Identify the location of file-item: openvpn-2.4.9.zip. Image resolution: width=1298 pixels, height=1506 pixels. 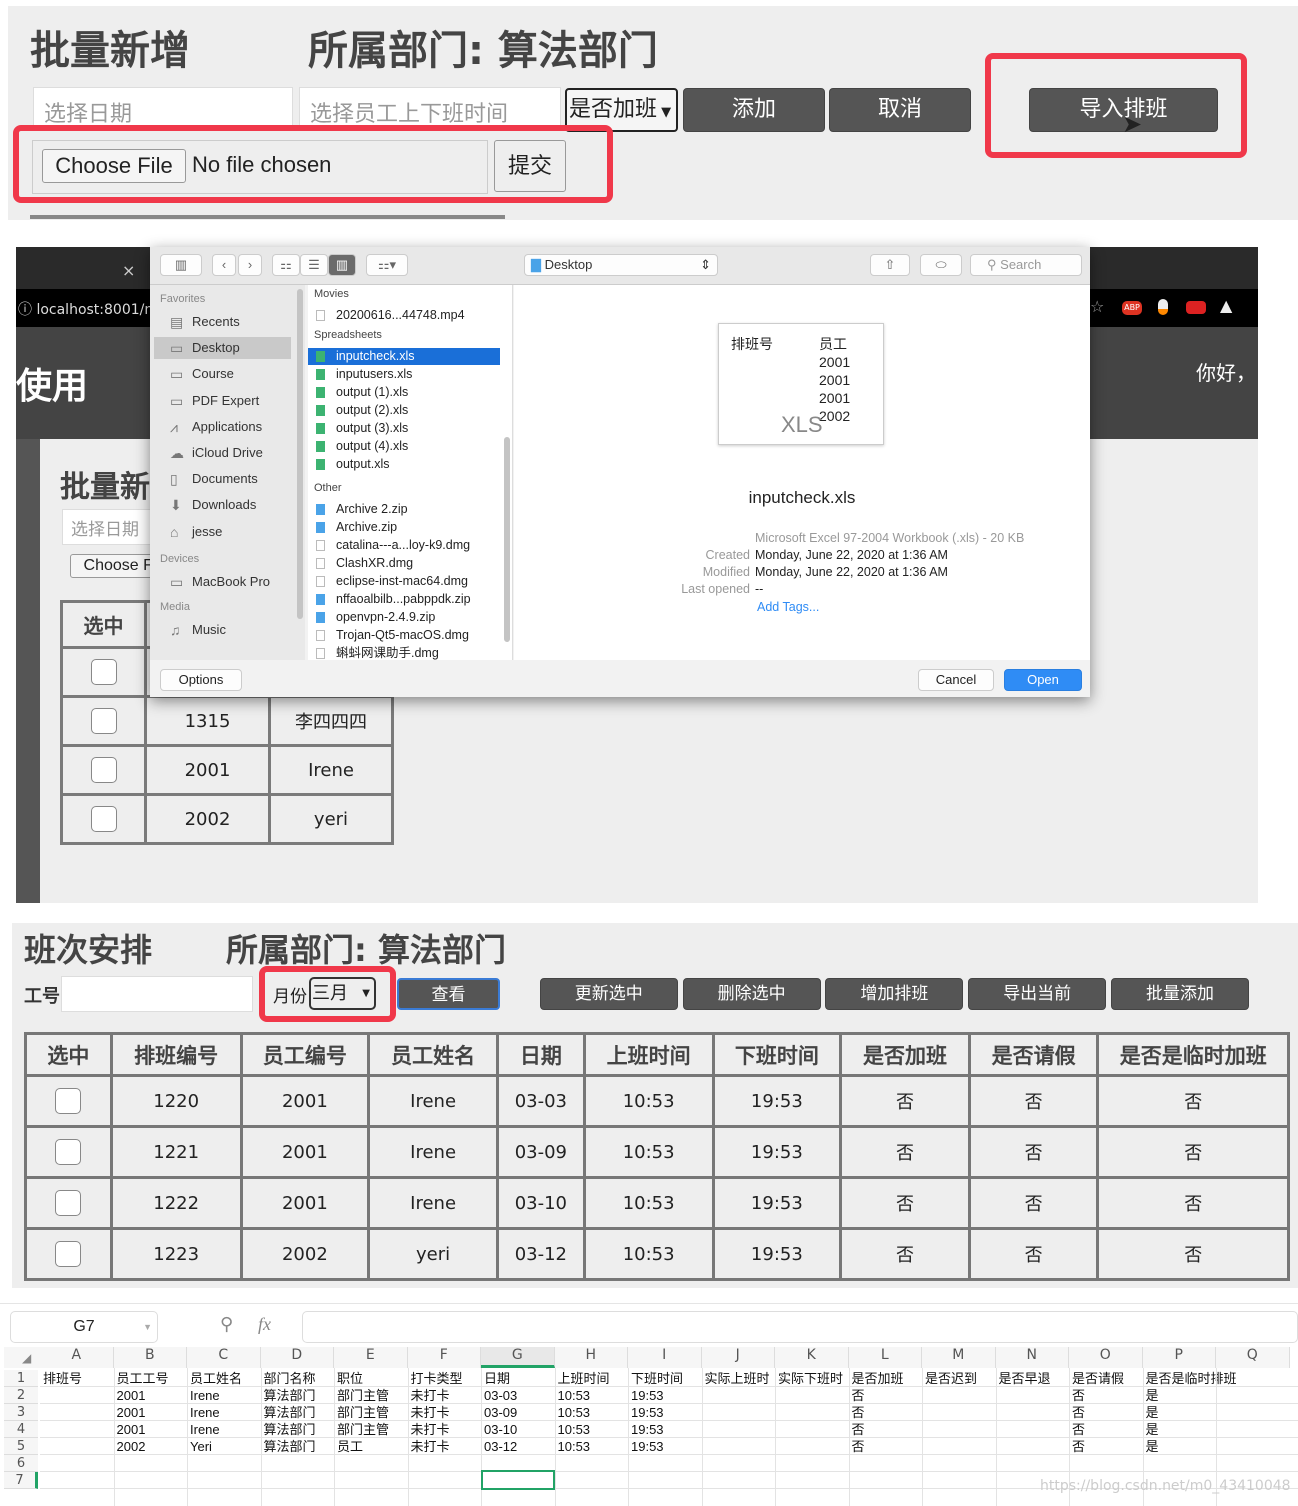
(404, 617).